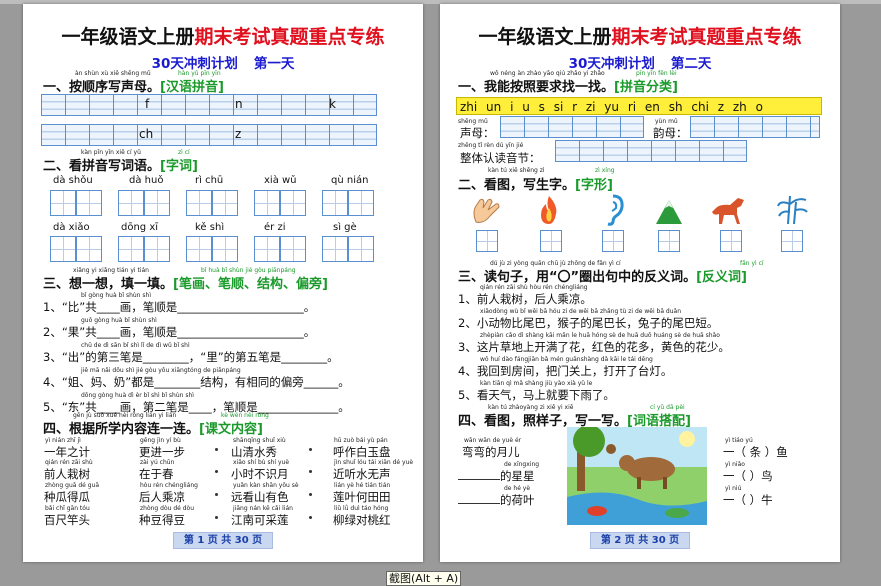 The height and width of the screenshot is (586, 881). What do you see at coordinates (67, 520) in the screenshot?
I see `match-item: 百尺竿头` at bounding box center [67, 520].